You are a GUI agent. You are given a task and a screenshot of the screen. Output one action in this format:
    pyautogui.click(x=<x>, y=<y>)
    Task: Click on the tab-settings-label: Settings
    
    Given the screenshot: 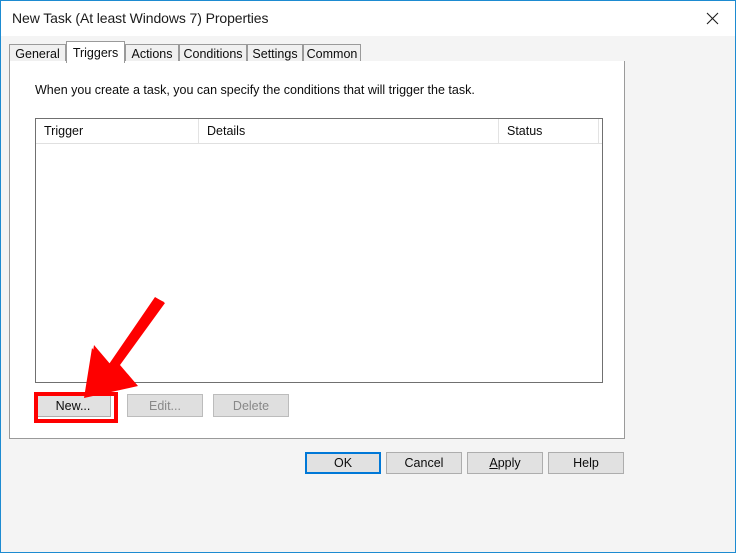 What is the action you would take?
    pyautogui.click(x=275, y=53)
    